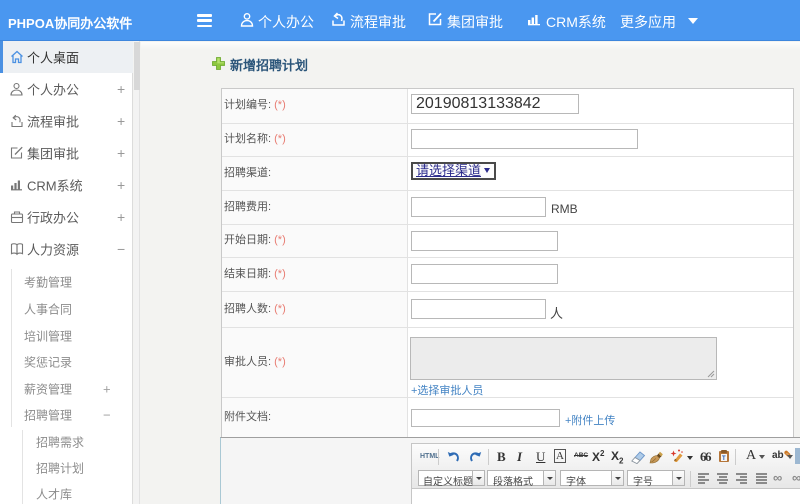  Describe the element at coordinates (724, 459) in the screenshot. I see `svg-text: T` at that location.